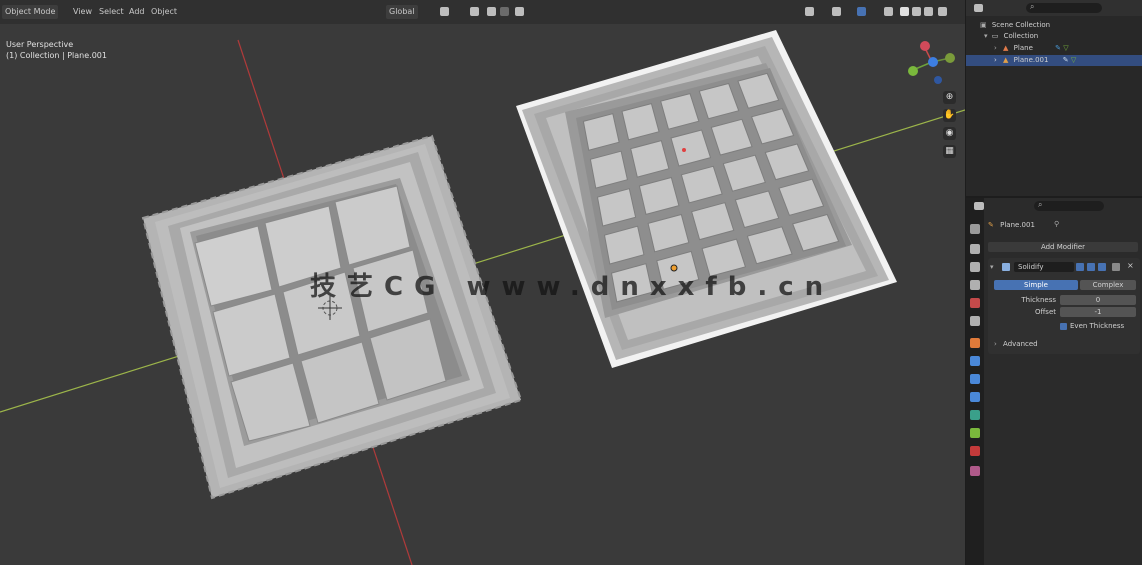 The width and height of the screenshot is (1142, 565). What do you see at coordinates (1054, 48) in the screenshot?
I see `outliner-item-plane: › ▲ Plane ✎ ▽` at bounding box center [1054, 48].